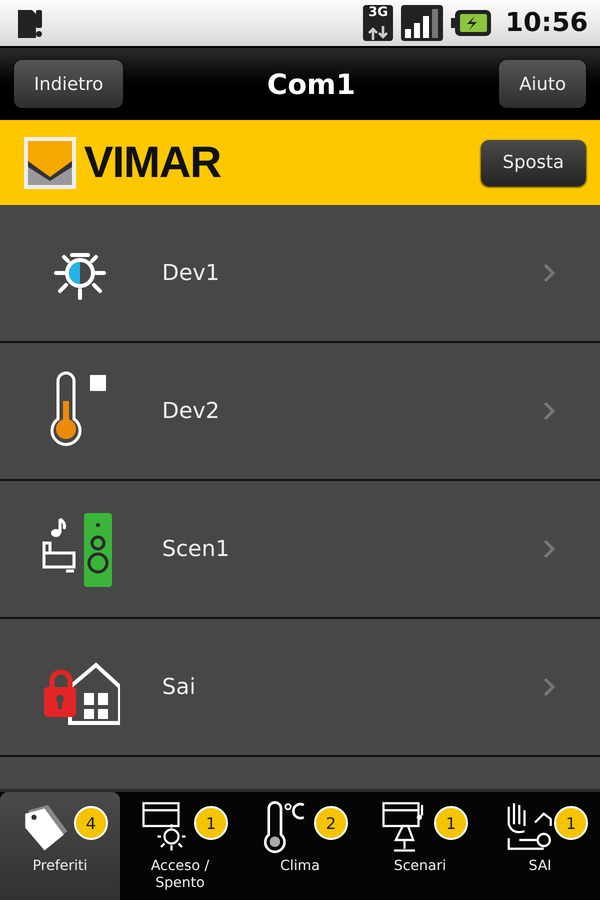 The height and width of the screenshot is (900, 600). Describe the element at coordinates (69, 84) in the screenshot. I see `back-button: Indietro` at that location.